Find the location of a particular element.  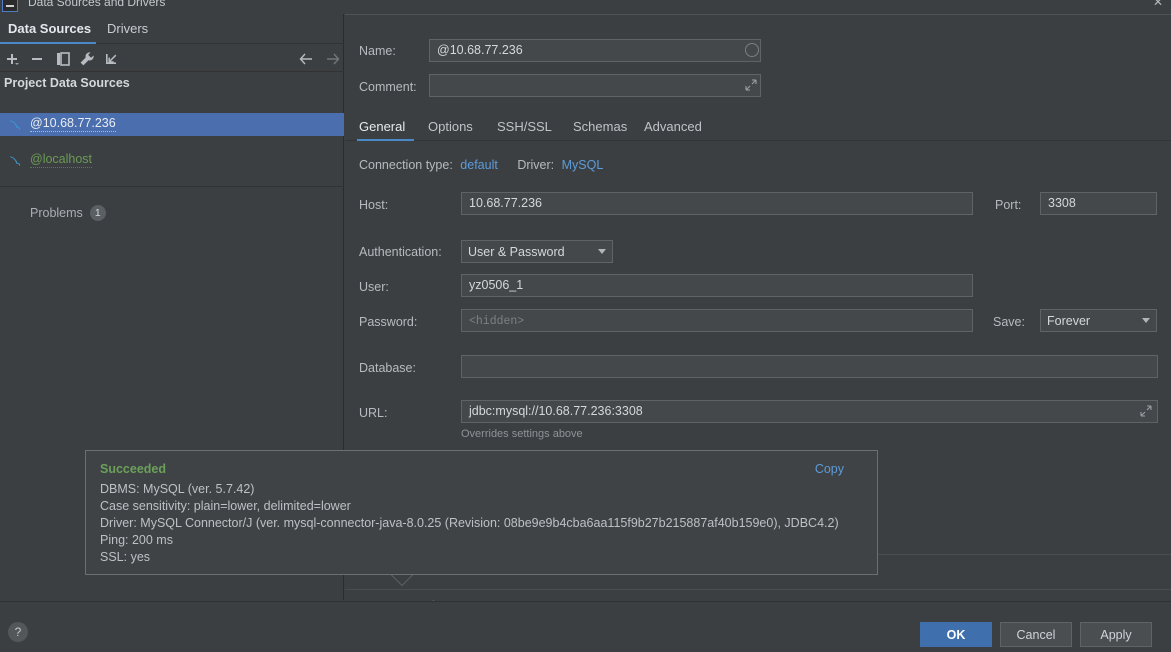

problems-label: Problems is located at coordinates (56, 213).